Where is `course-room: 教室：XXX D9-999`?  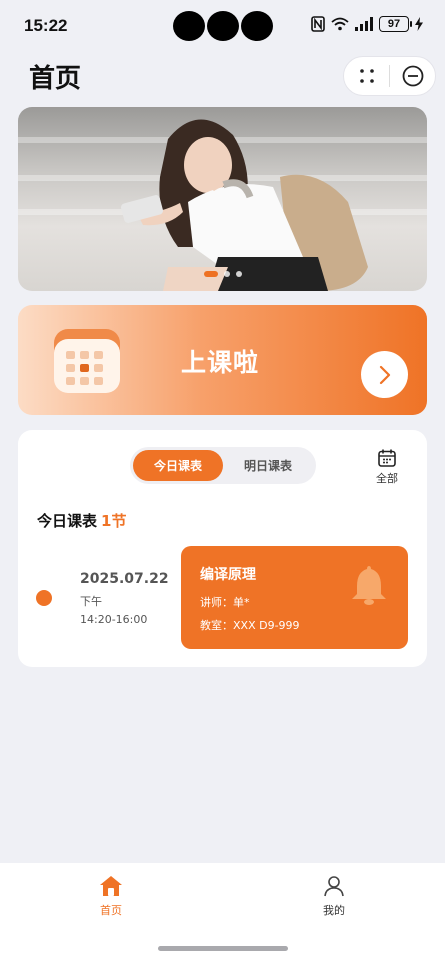 course-room: 教室：XXX D9-999 is located at coordinates (250, 625).